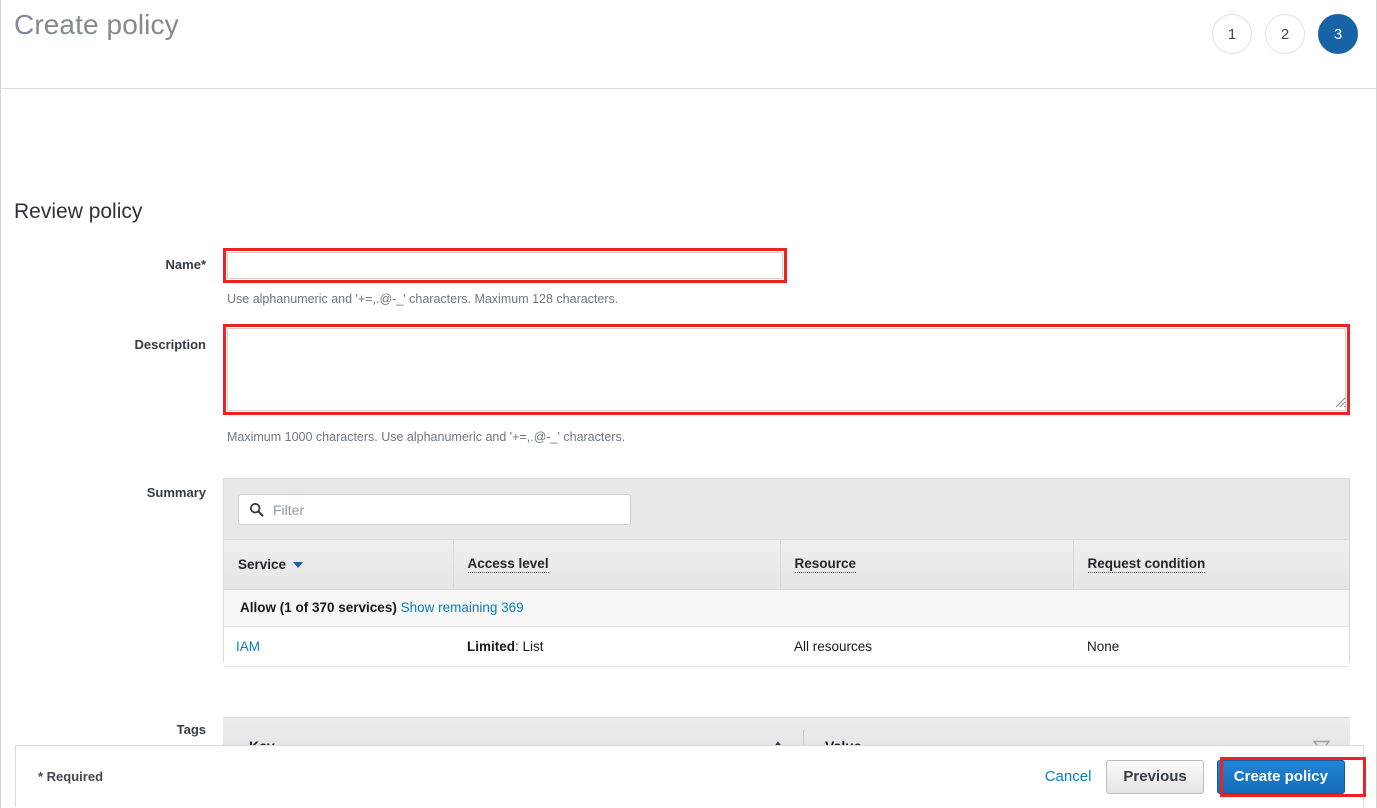 Image resolution: width=1377 pixels, height=808 pixels. I want to click on tags-section-label: Tags, so click(191, 729).